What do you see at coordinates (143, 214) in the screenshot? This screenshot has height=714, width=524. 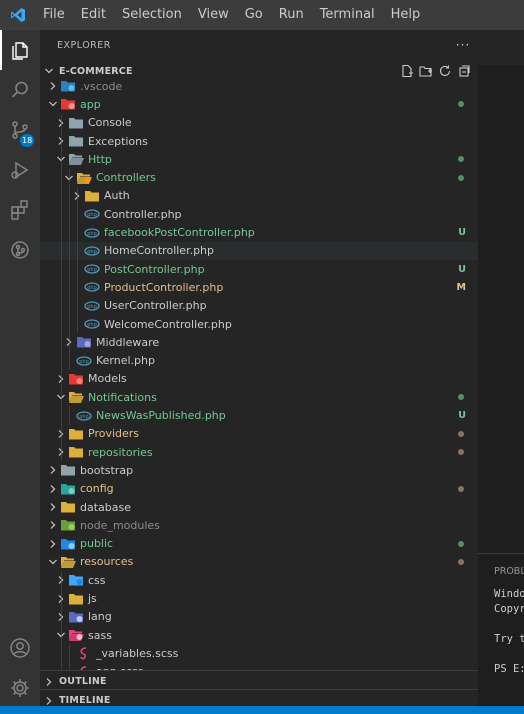 I see `tree-item-label: Controller.php` at bounding box center [143, 214].